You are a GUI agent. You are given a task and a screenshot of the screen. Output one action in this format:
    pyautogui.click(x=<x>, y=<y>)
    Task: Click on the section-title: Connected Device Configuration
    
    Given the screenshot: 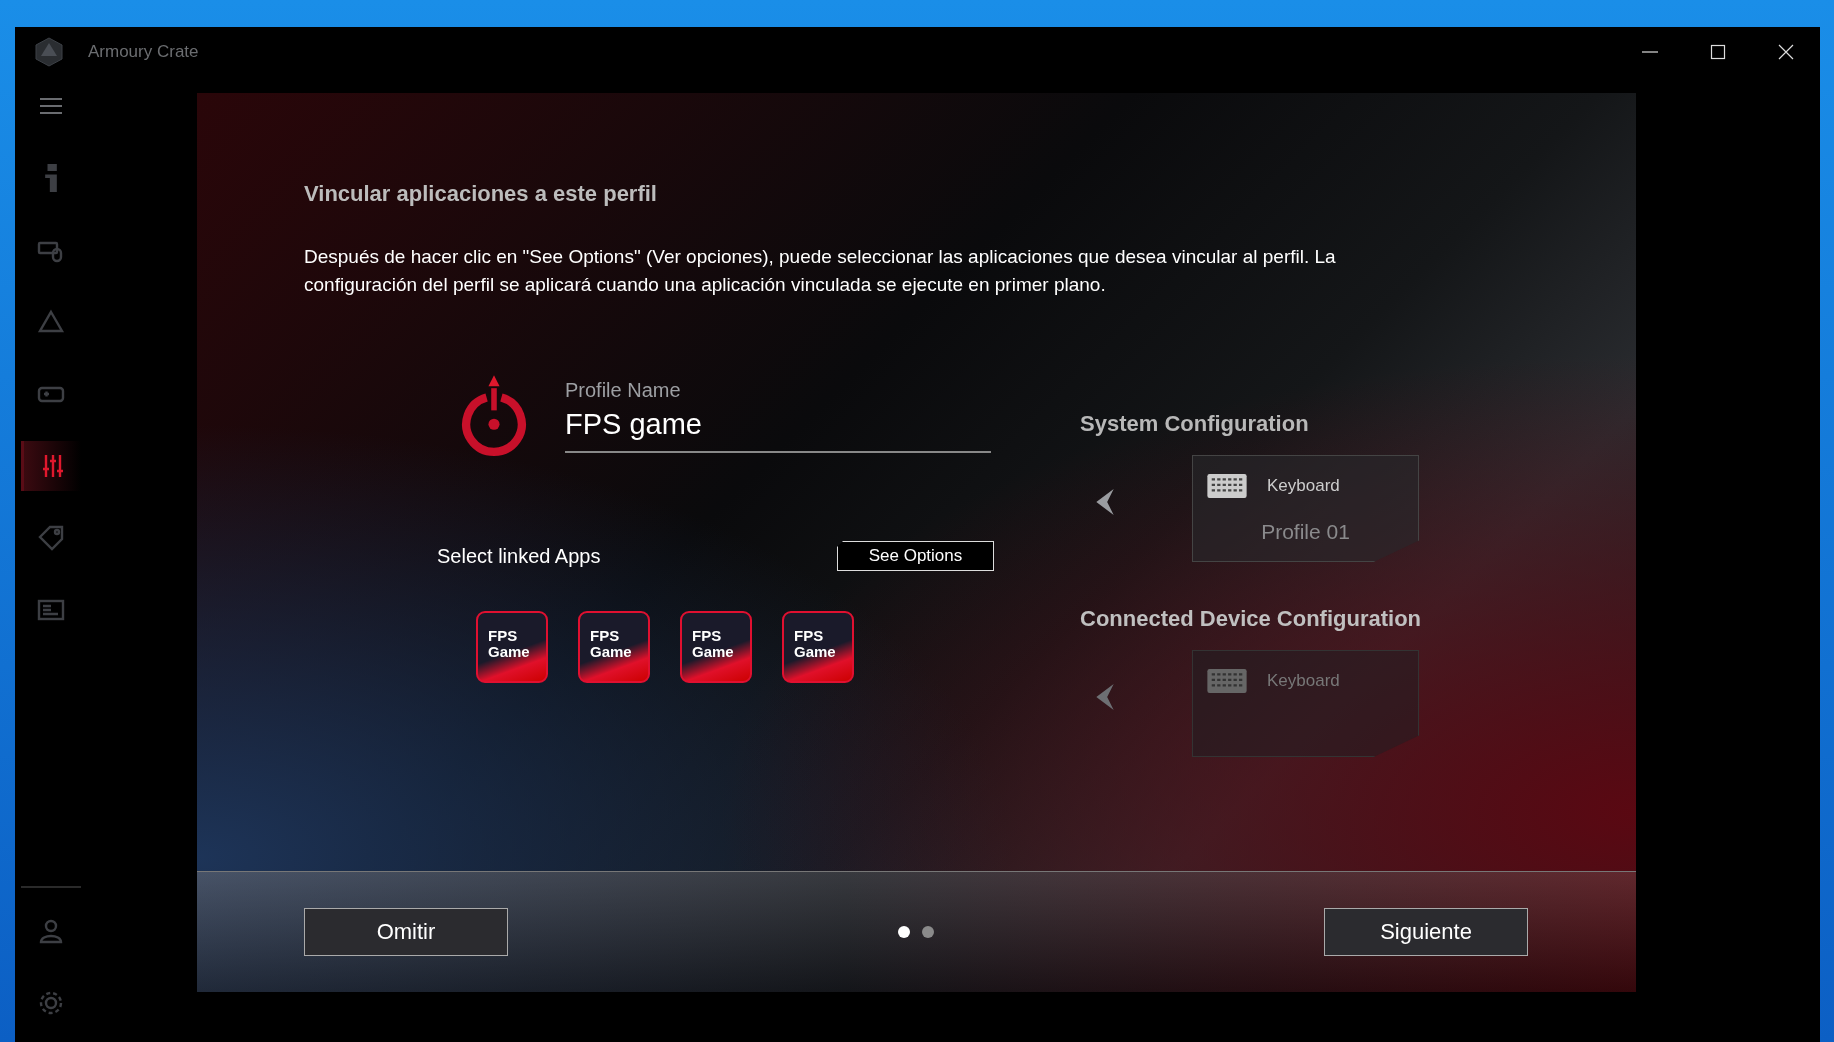 What is the action you would take?
    pyautogui.click(x=1251, y=619)
    